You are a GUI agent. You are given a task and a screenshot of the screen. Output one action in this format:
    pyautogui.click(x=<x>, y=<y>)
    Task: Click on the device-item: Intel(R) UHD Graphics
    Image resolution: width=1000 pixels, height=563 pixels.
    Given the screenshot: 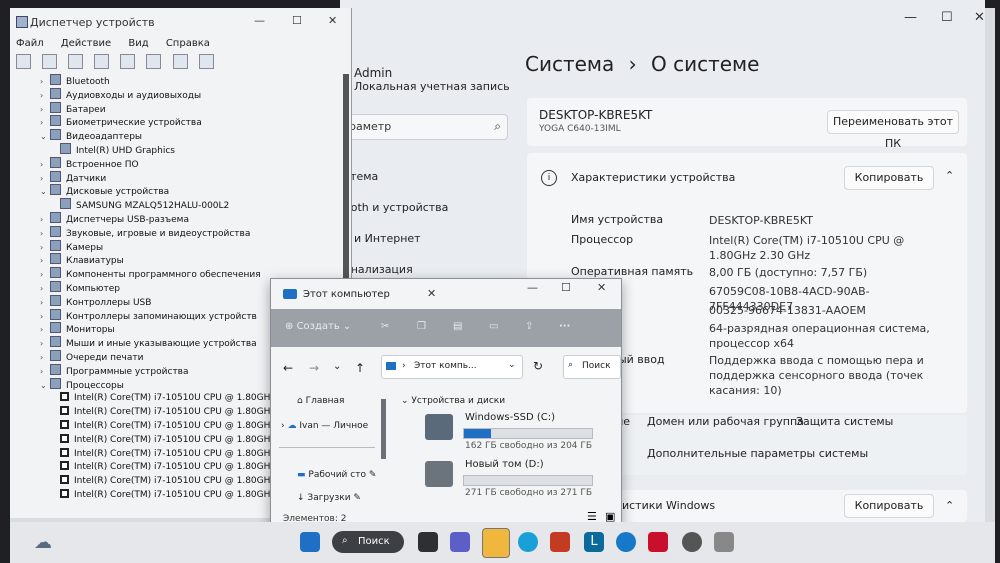 What is the action you would take?
    pyautogui.click(x=117, y=150)
    